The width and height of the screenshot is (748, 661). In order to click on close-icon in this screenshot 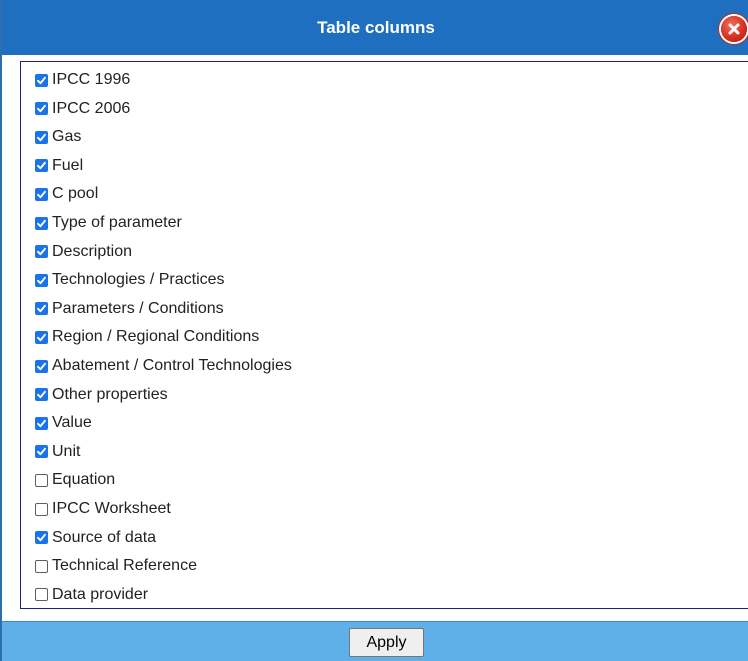, I will do `click(734, 29)`.